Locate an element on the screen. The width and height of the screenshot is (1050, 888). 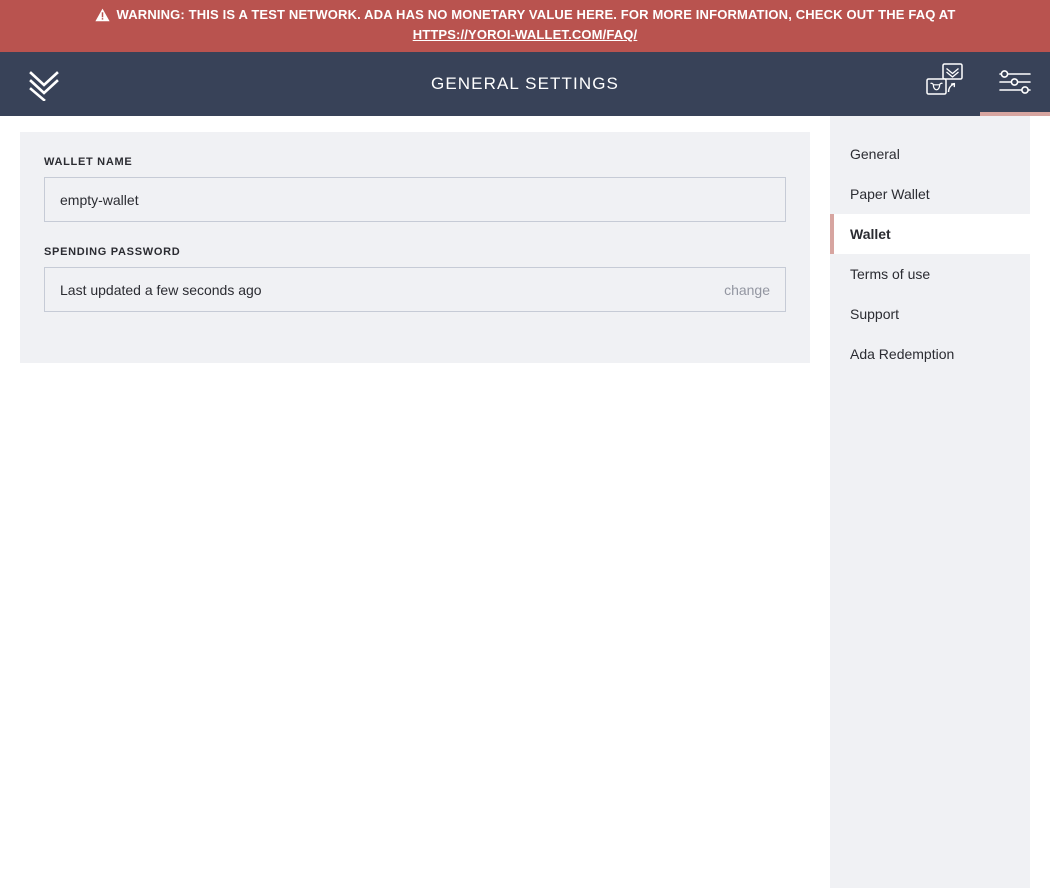
menu-item-terms-of-use: Terms of use is located at coordinates (930, 274).